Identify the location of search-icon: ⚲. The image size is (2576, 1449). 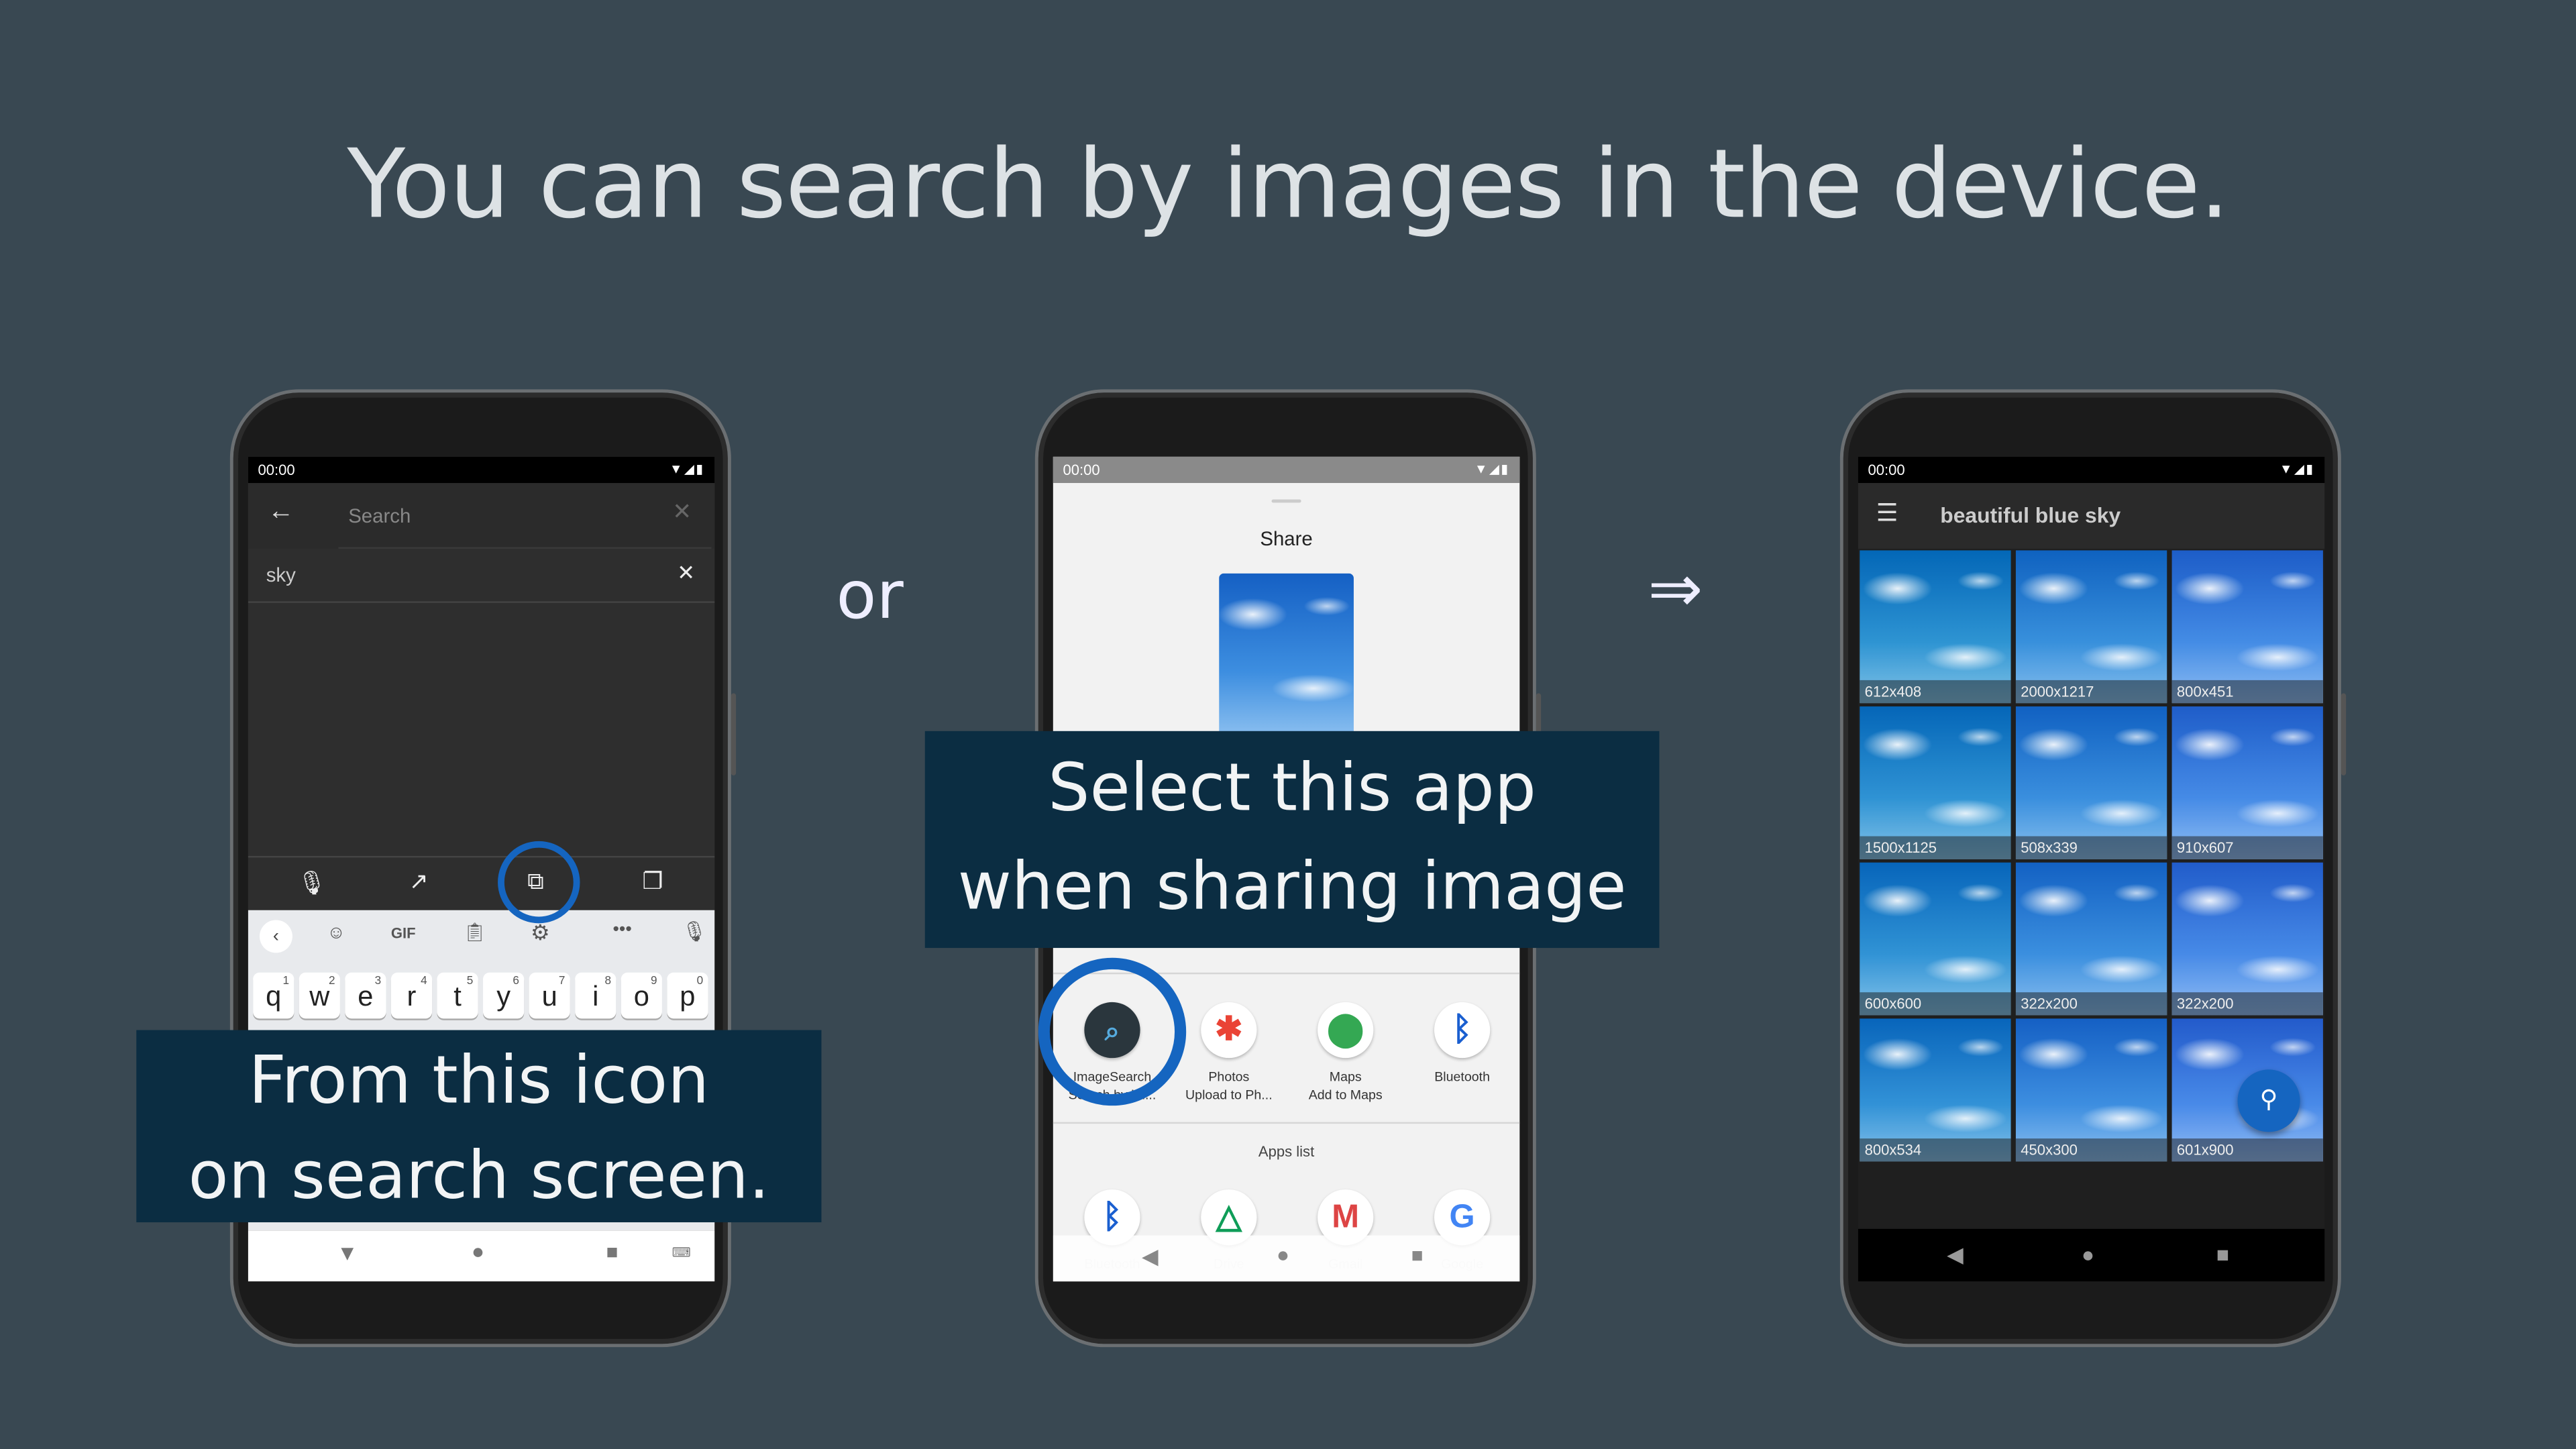
(2268, 1099).